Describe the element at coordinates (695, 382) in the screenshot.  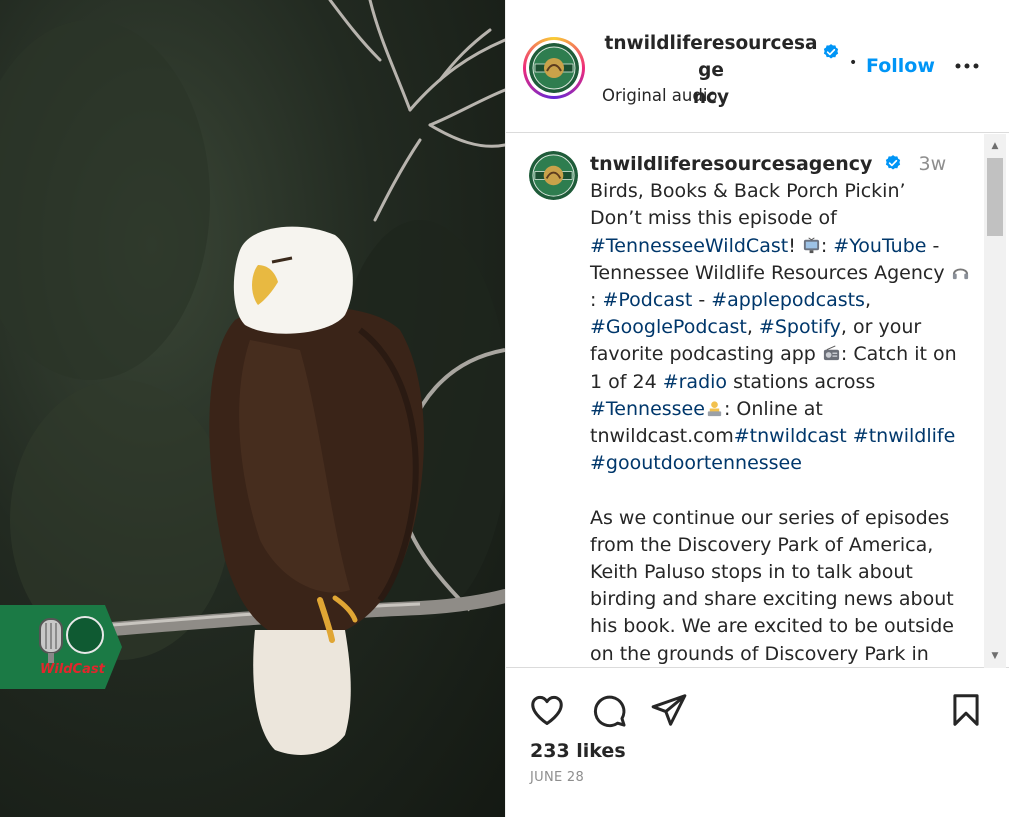
I see `hashtag-radio: #radio` at that location.